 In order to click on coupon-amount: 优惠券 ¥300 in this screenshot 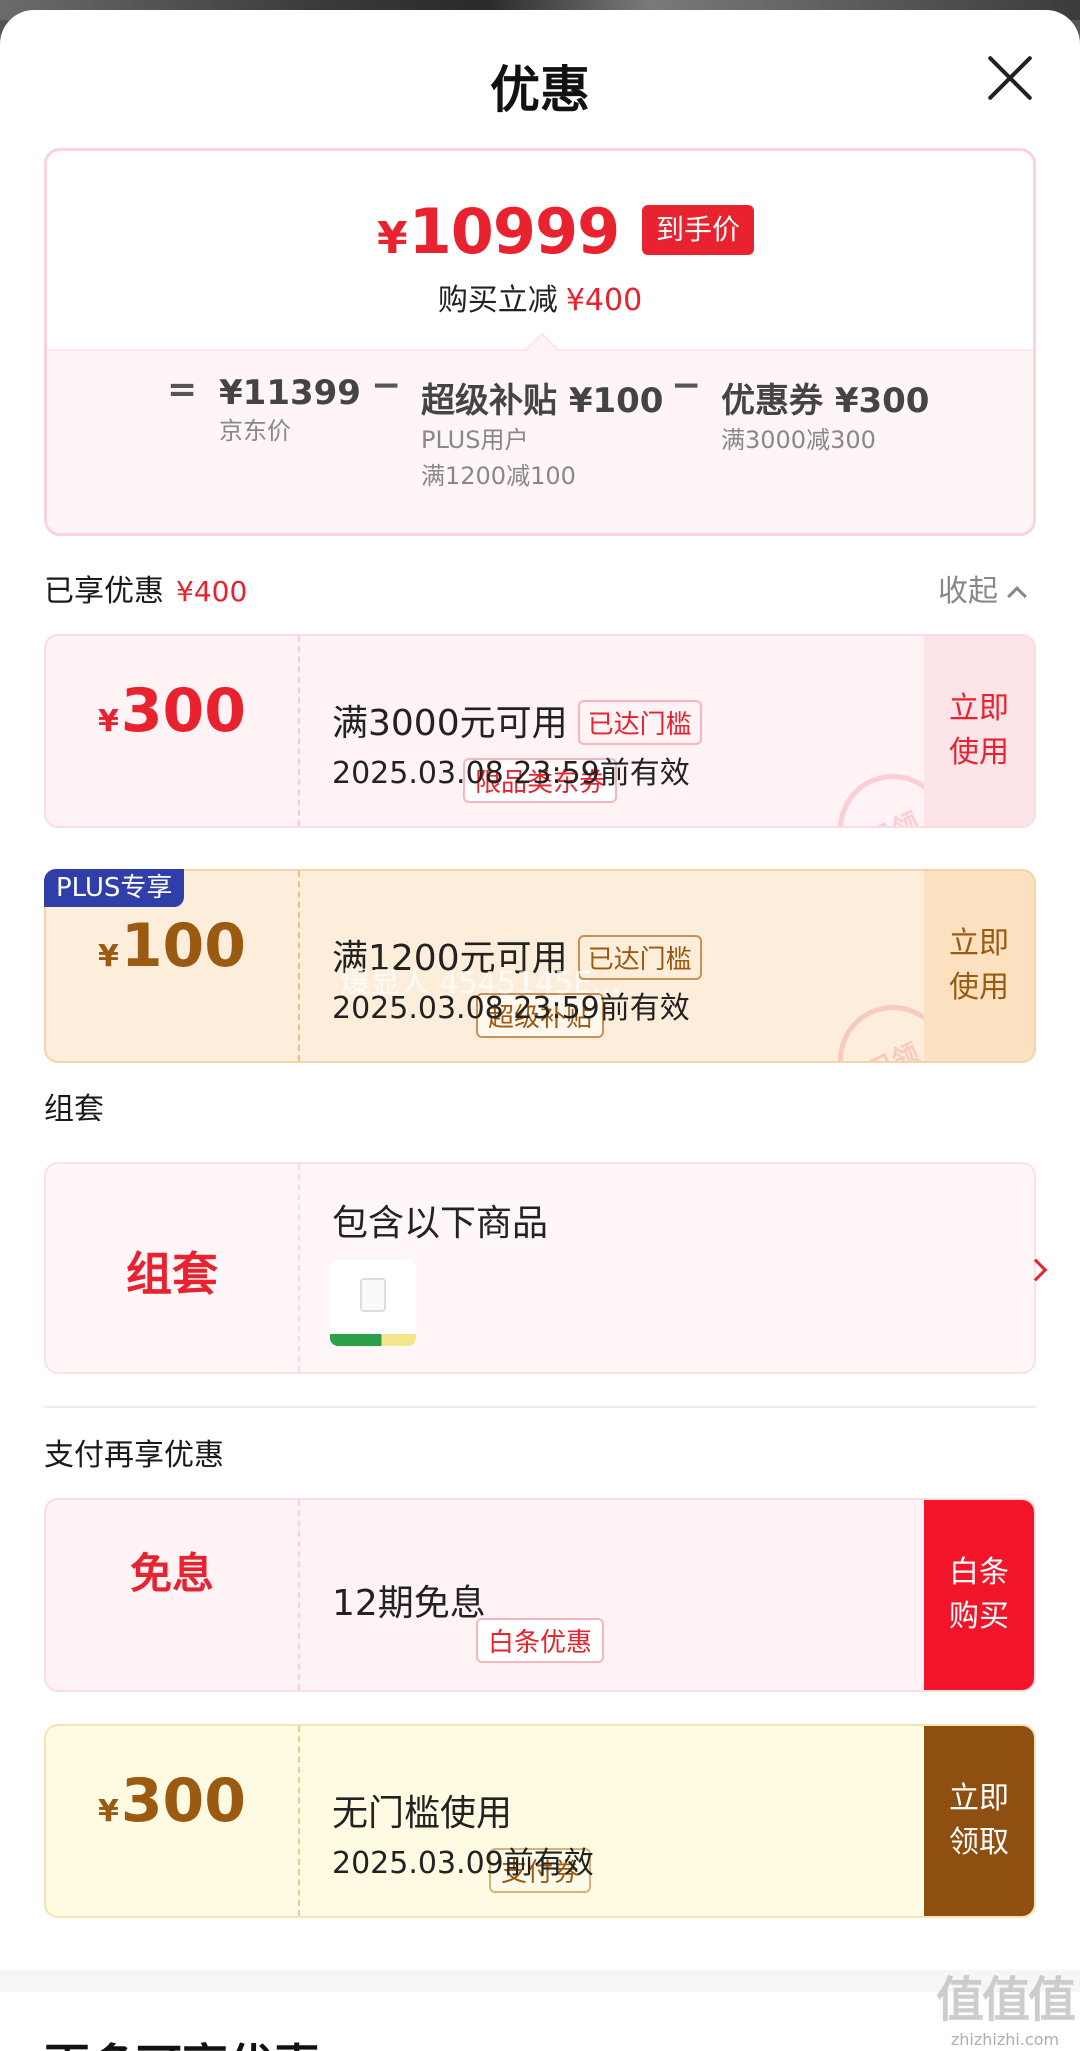, I will do `click(825, 401)`.